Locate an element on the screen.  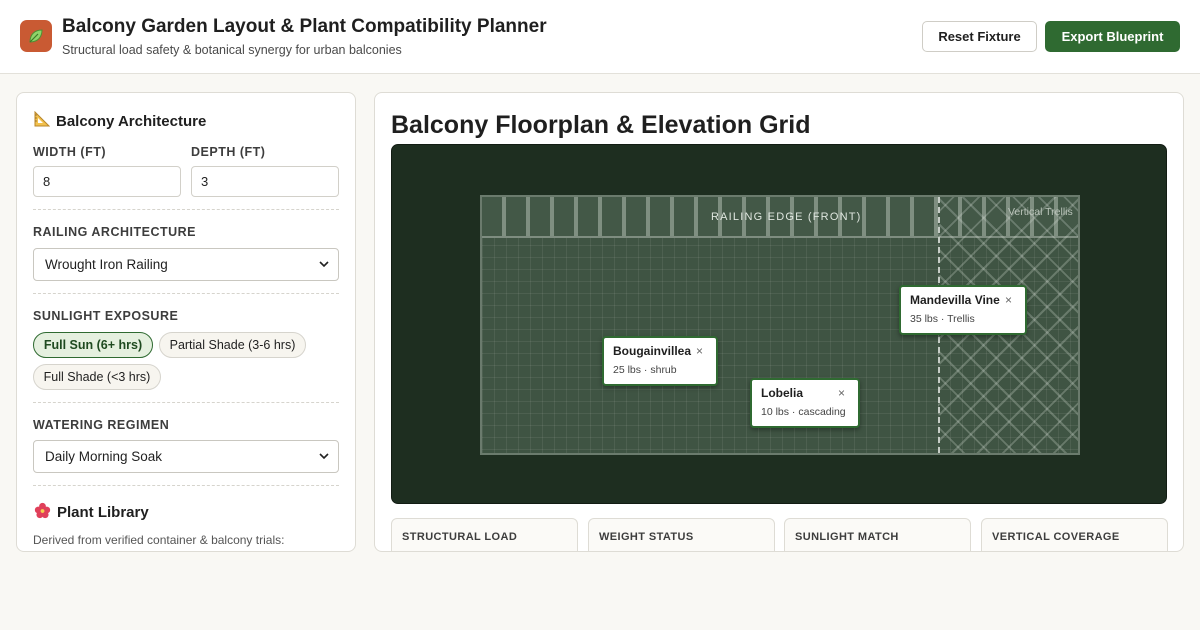
railing-edge-label: RAILING EDGE (FRONT) is located at coordinates (786, 217).